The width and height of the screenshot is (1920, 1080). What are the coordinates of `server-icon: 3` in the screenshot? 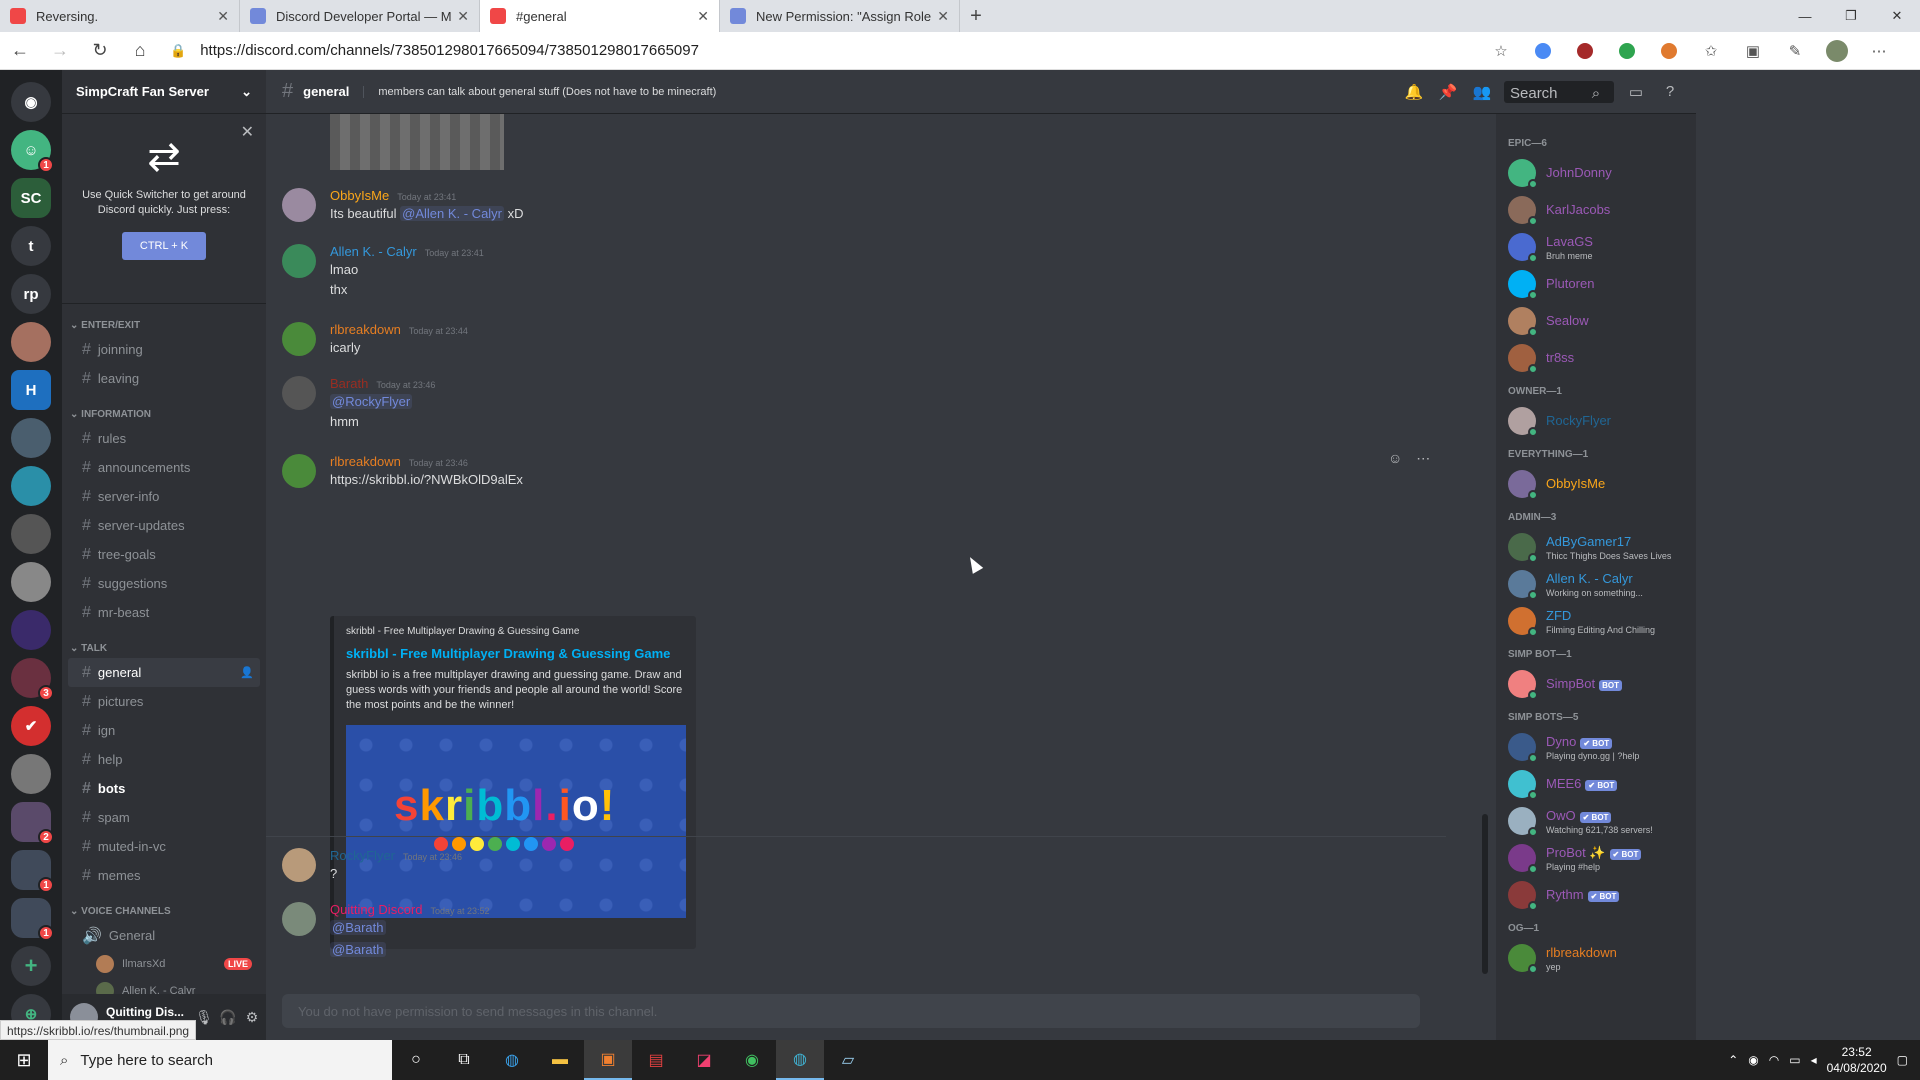 It's located at (32, 679).